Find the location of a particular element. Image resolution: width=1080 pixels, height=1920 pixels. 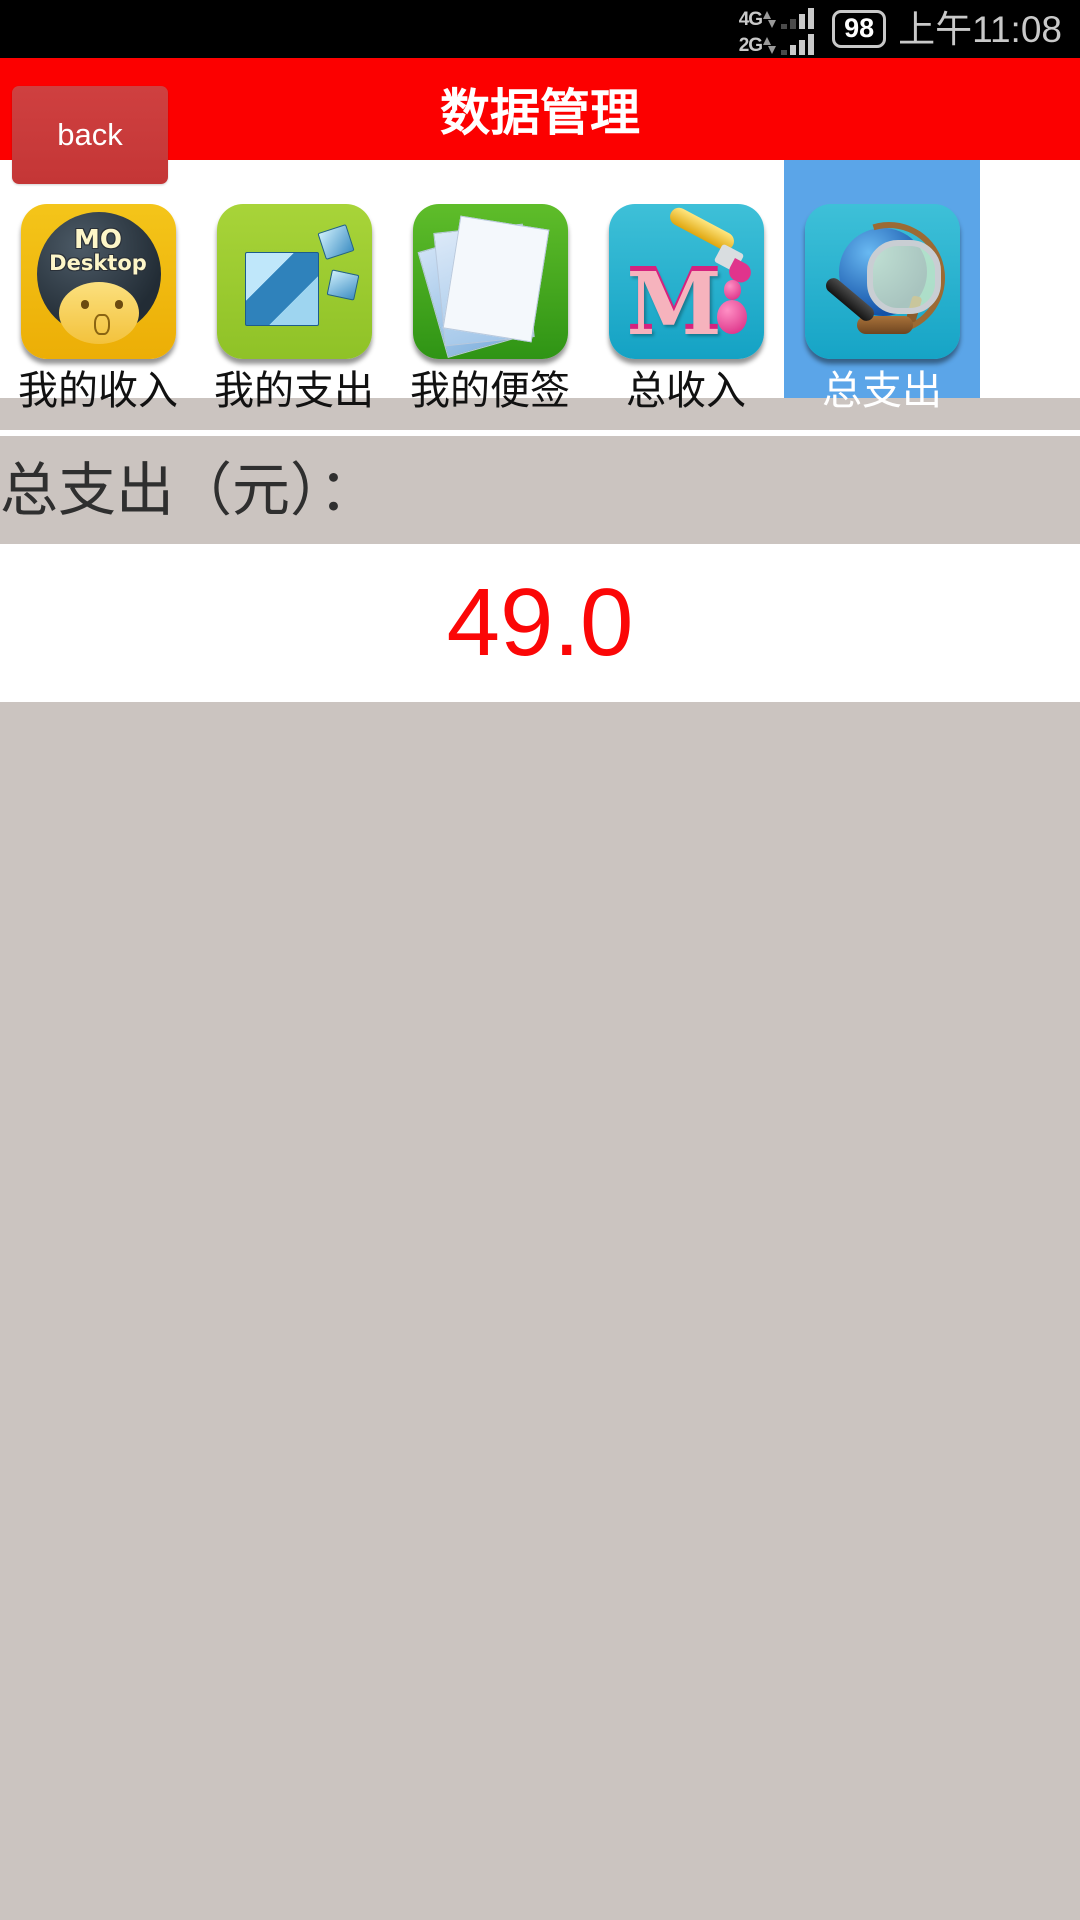

network-row-primary: 4G is located at coordinates (776, 16).